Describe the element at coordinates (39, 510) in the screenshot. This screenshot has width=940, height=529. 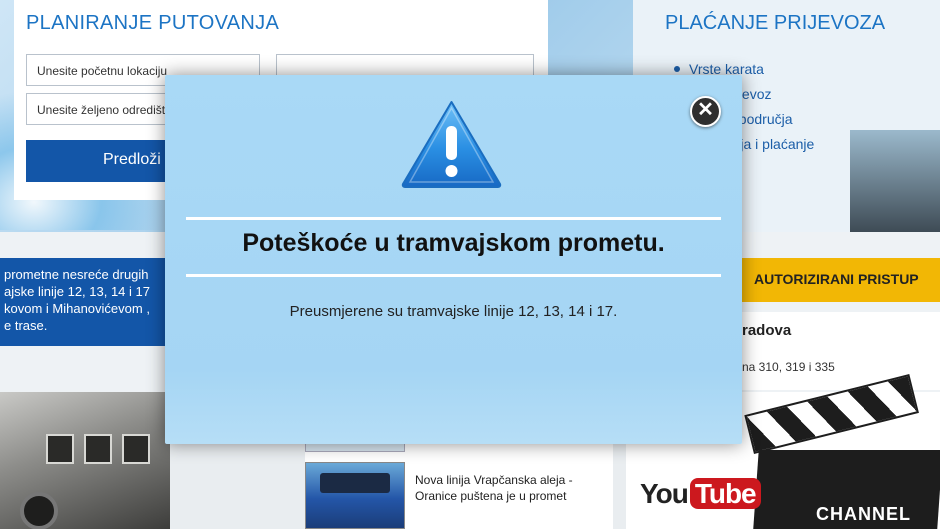
I see `photo-wheel` at that location.